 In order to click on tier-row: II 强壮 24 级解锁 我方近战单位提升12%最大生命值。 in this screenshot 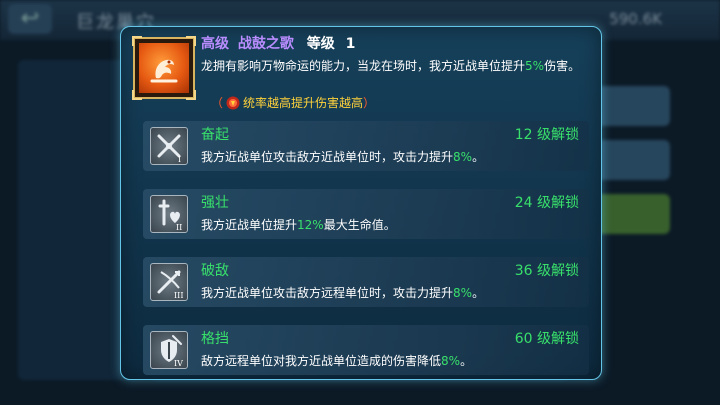, I will do `click(366, 214)`.